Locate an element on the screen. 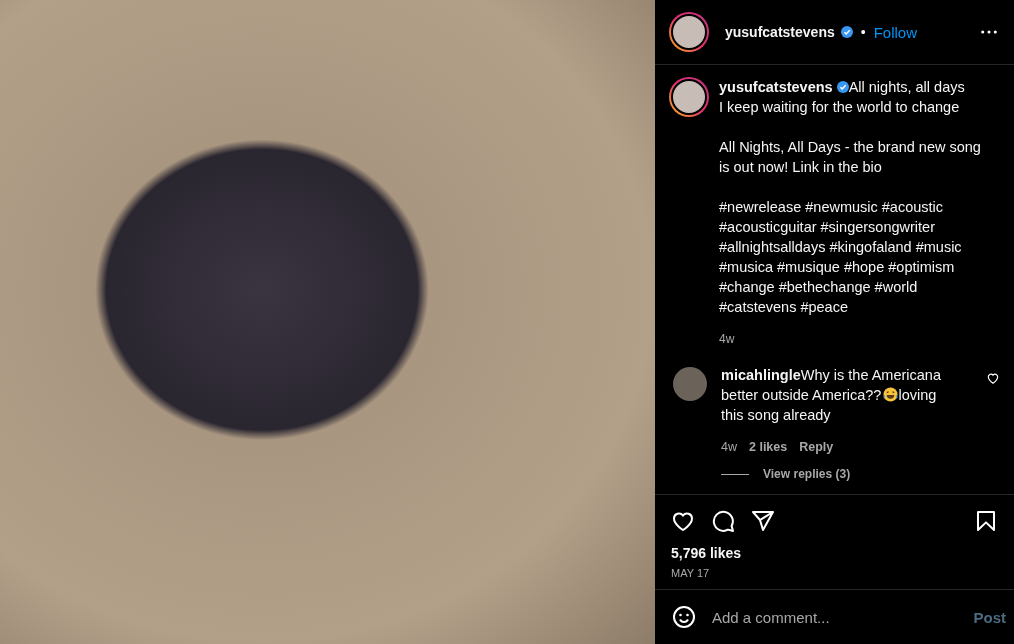 This screenshot has width=1014, height=644. laughing-emoji-icon is located at coordinates (891, 394).